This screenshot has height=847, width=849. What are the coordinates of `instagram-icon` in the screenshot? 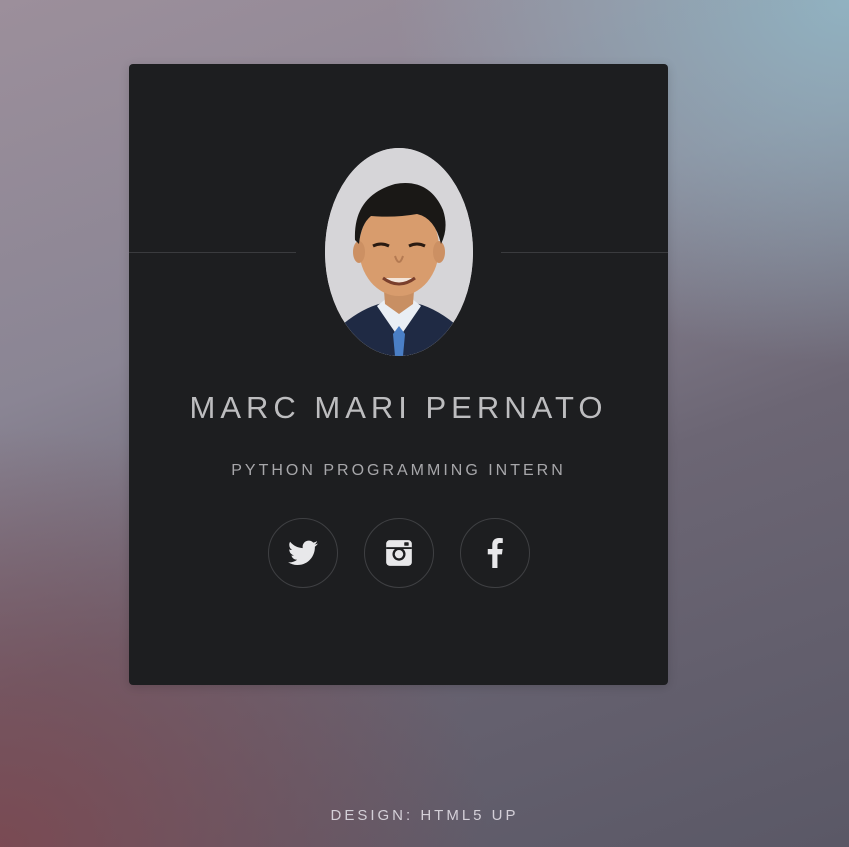 It's located at (399, 553).